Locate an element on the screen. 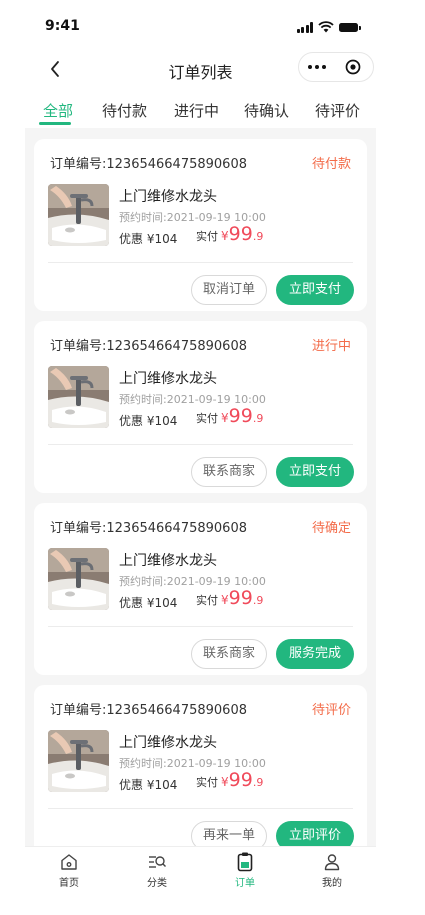 The height and width of the screenshot is (915, 425). mini-program-capsule is located at coordinates (336, 67).